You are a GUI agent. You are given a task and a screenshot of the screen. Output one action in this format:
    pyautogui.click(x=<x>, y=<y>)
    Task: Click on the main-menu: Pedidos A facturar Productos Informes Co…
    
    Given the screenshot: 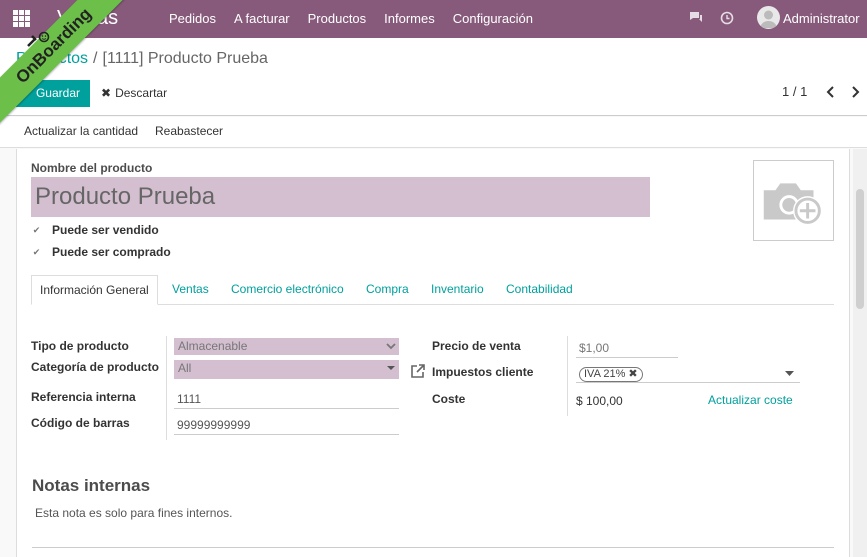 What is the action you would take?
    pyautogui.click(x=351, y=19)
    